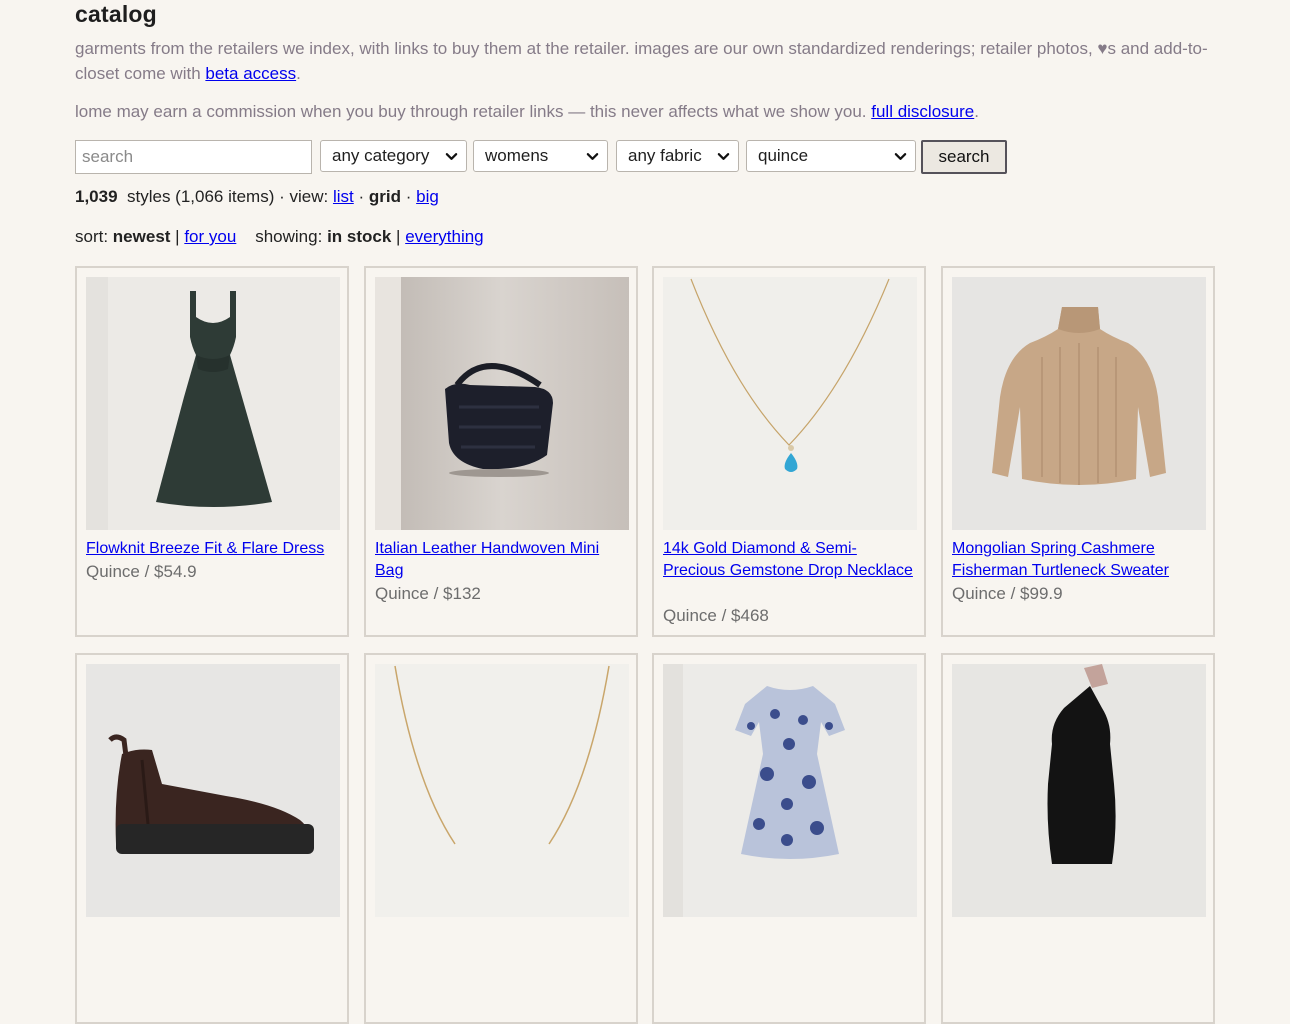 The image size is (1290, 1024). Describe the element at coordinates (716, 615) in the screenshot. I see `product-meta: Quince / $468` at that location.